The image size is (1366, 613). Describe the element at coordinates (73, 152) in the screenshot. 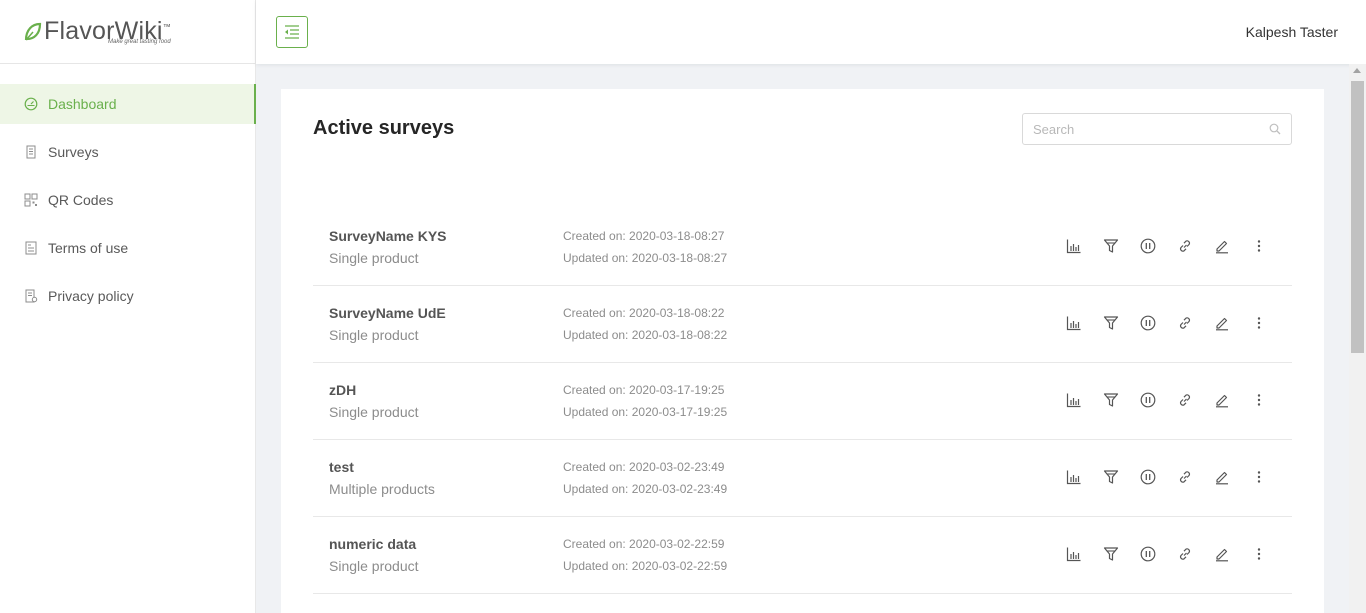

I see `sidebar-item-label: Surveys` at that location.